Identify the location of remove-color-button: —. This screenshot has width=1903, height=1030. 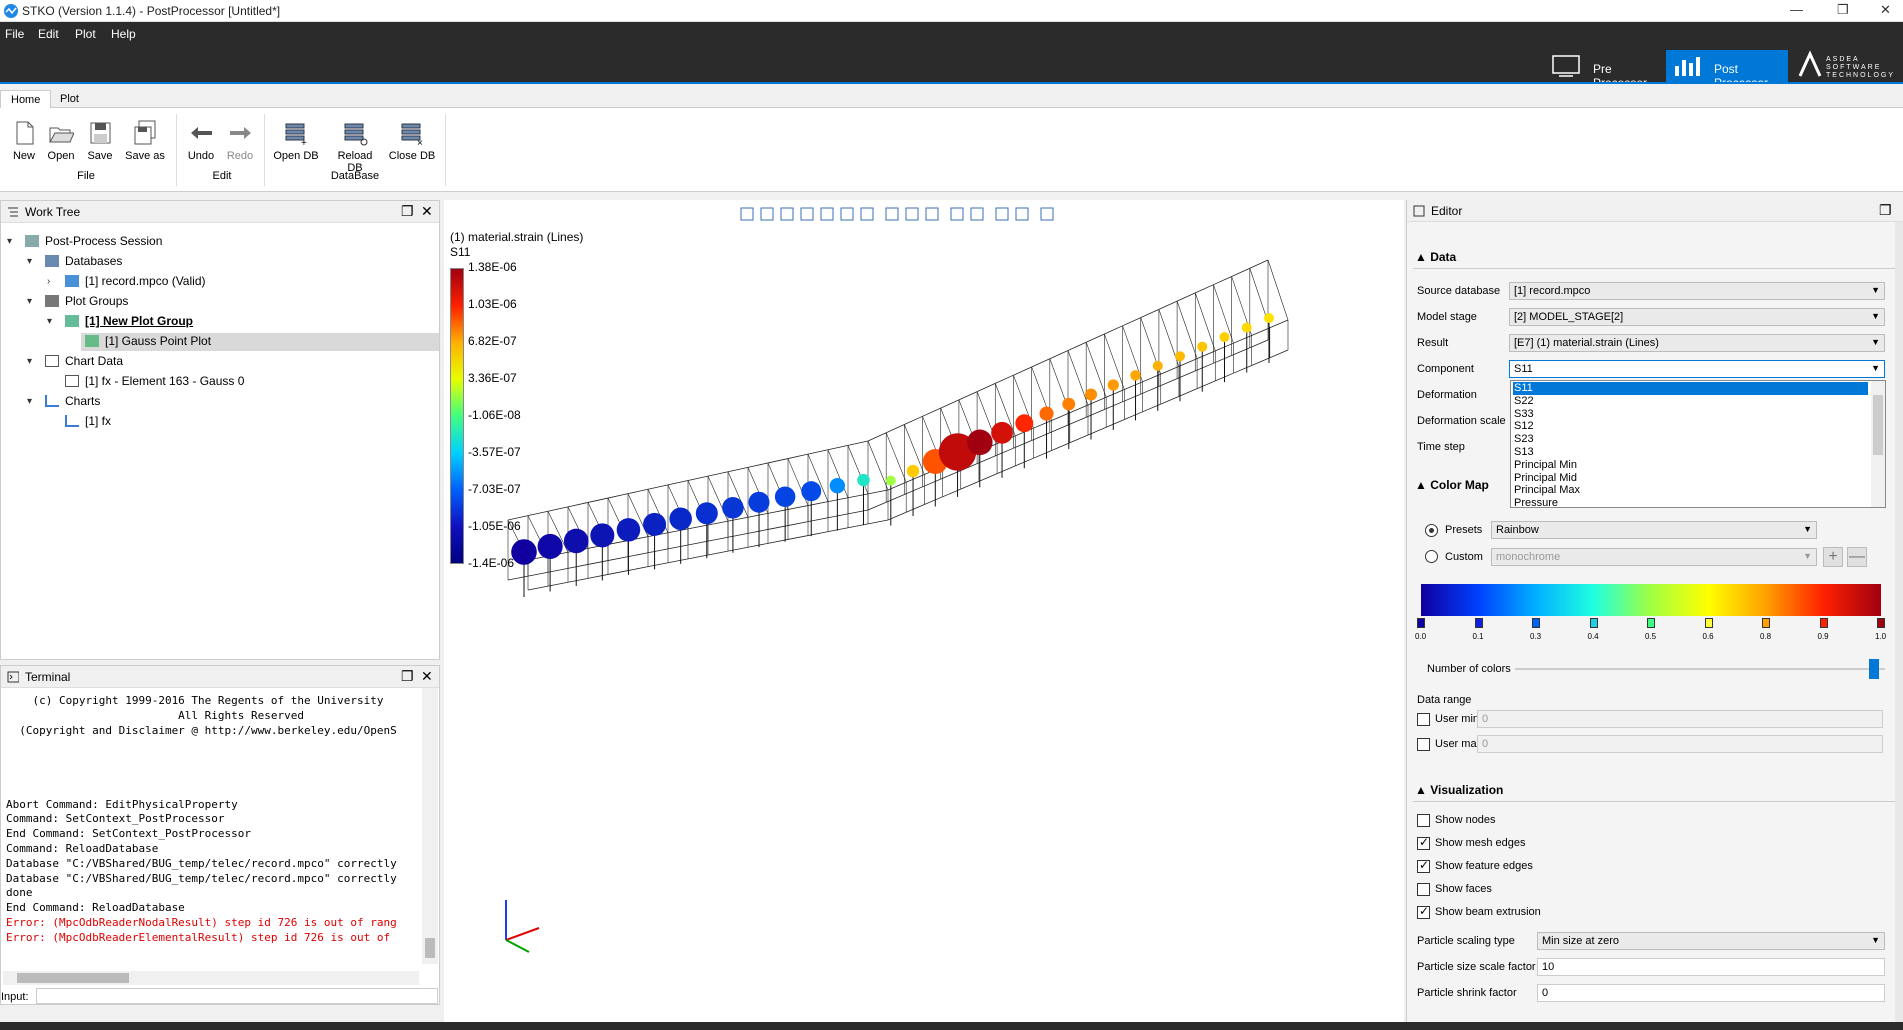
(1857, 557).